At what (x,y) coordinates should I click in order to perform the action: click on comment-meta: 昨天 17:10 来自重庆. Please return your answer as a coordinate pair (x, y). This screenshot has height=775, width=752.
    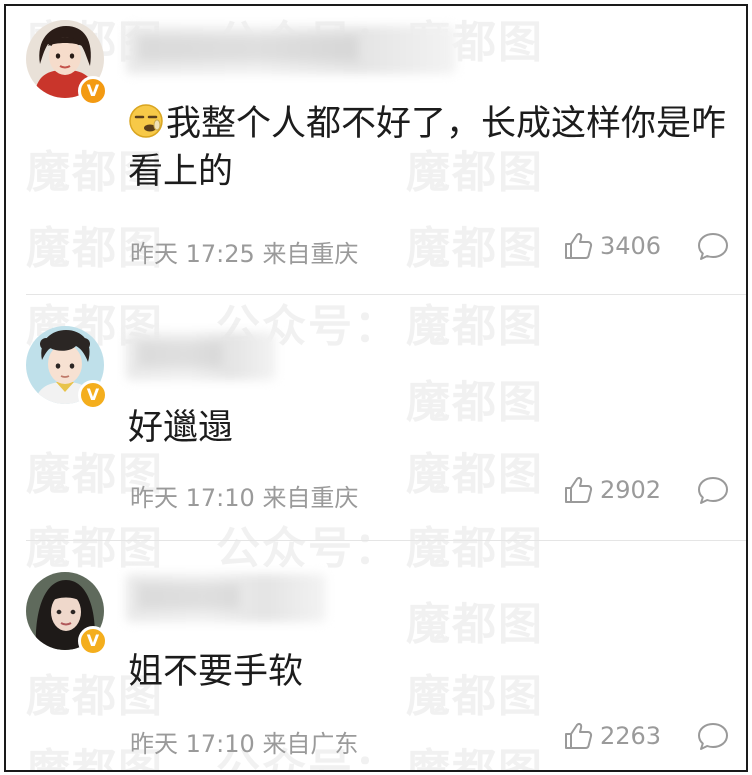
    Looking at the image, I should click on (244, 495).